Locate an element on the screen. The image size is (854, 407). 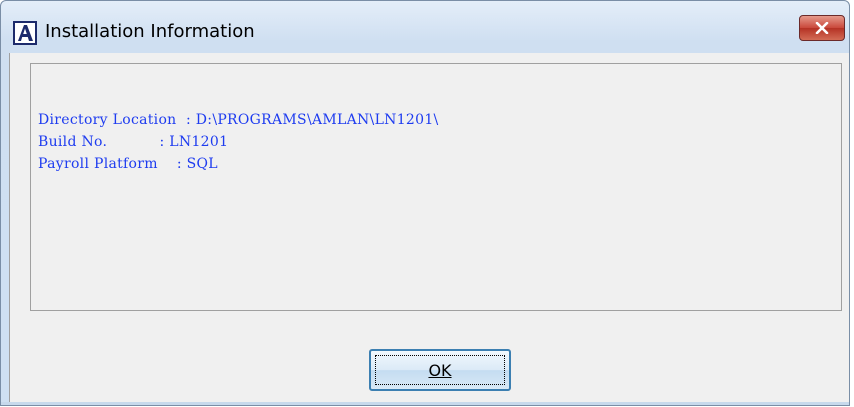
build-label: Build No. is located at coordinates (73, 142).